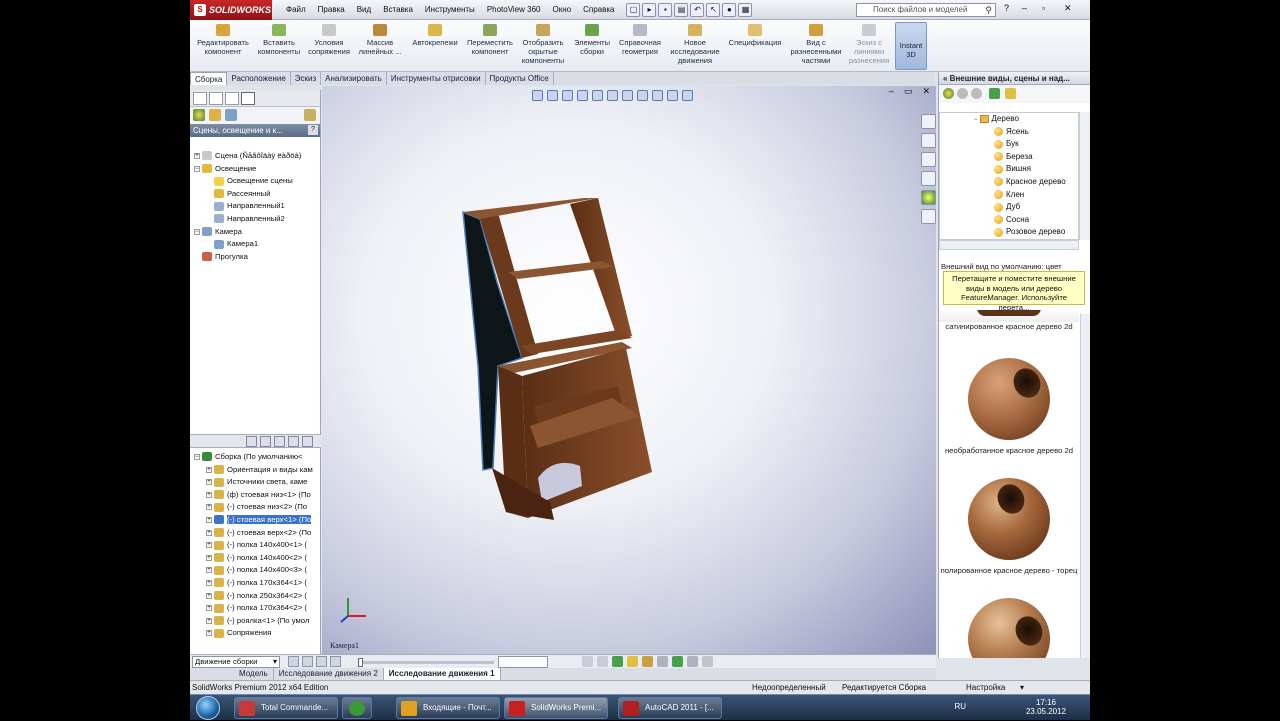  I want to click on print-icon: ▤, so click(681, 9).